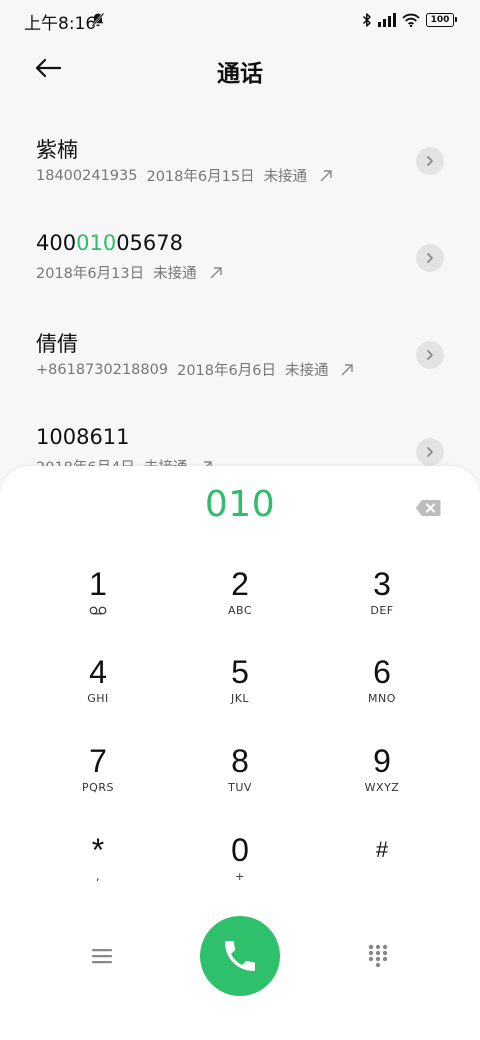 The image size is (480, 1040). Describe the element at coordinates (57, 344) in the screenshot. I see `contact-name: 倩倩` at that location.